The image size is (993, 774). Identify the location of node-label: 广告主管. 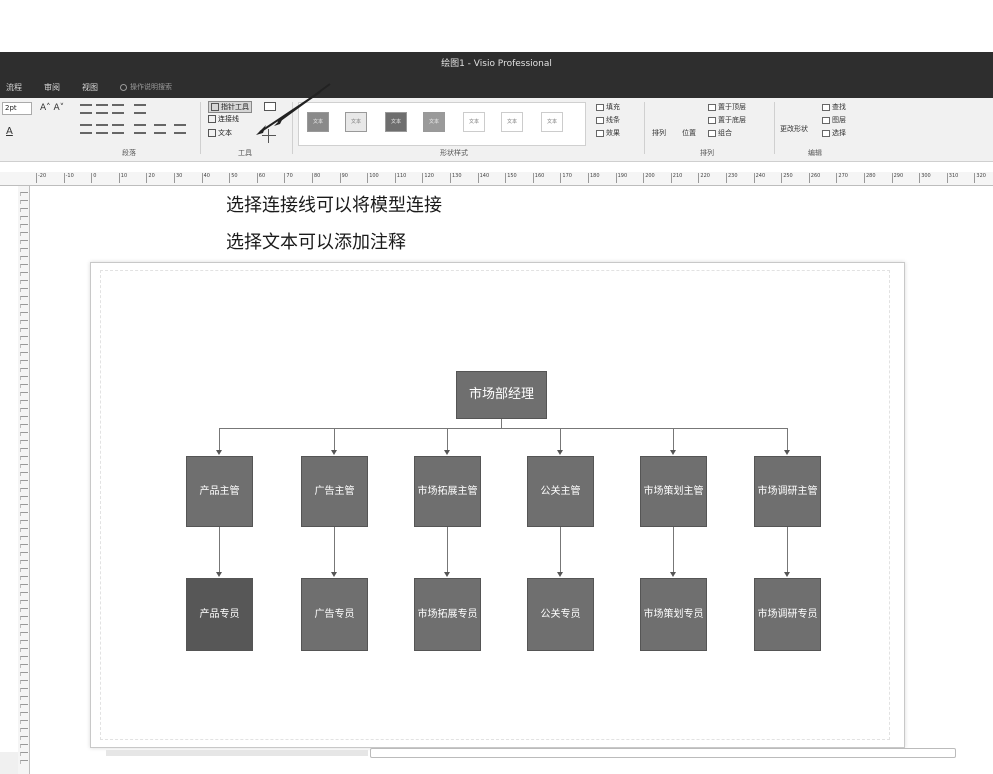
(334, 491).